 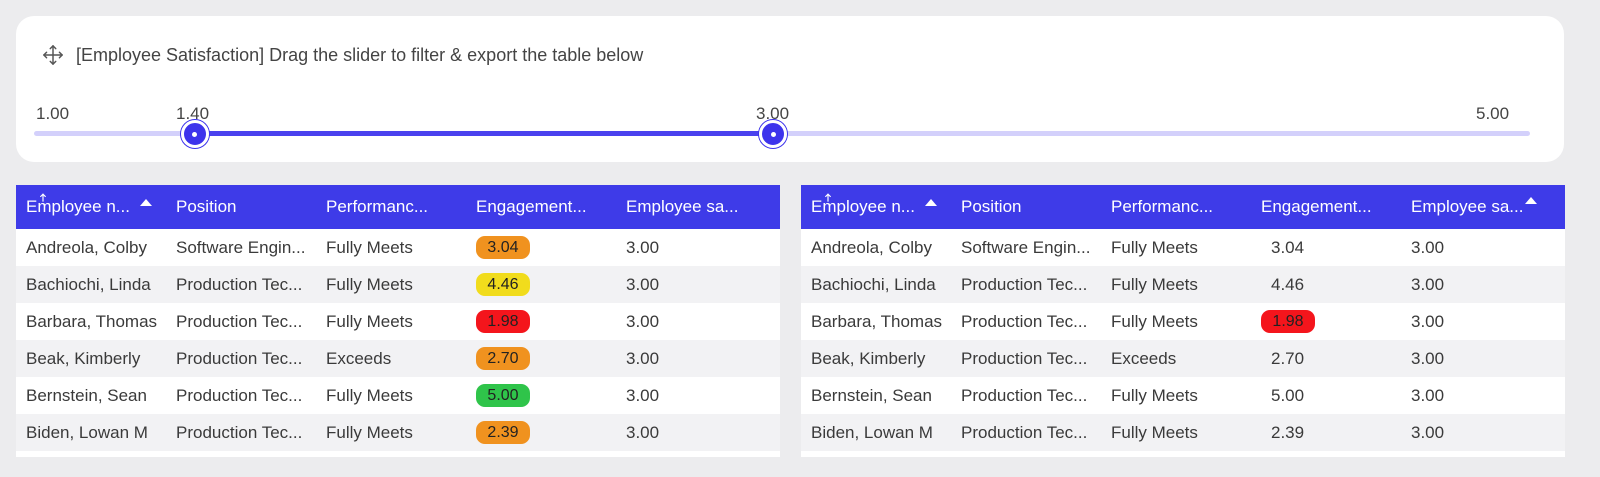 I want to click on engagement-badge: 3.04, so click(x=503, y=247).